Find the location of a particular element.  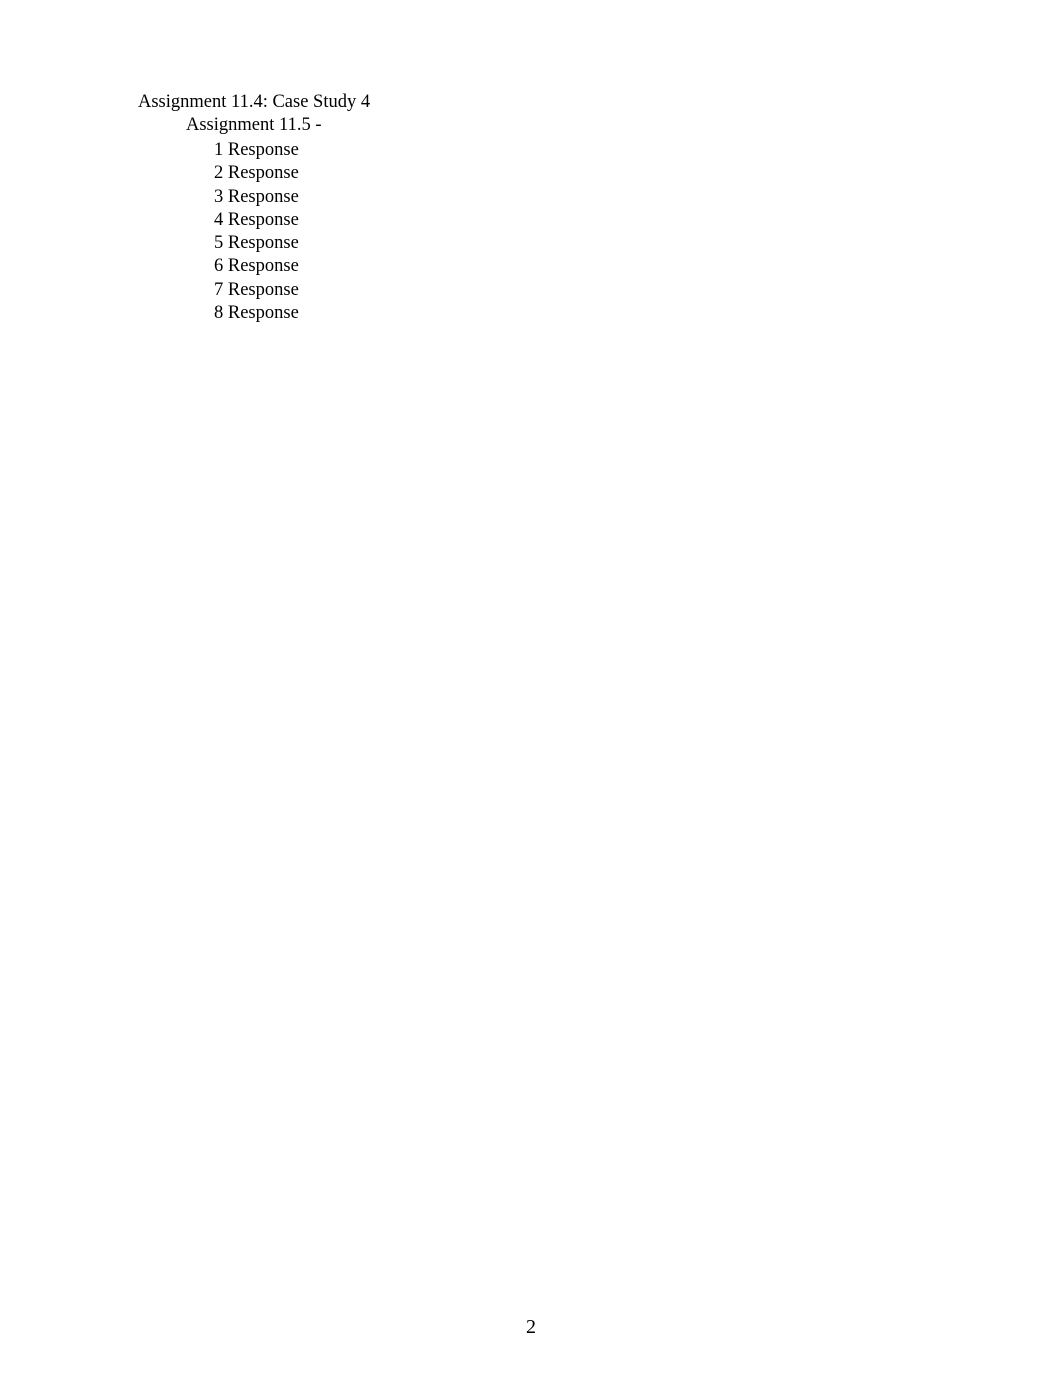

list-item: 2 Response is located at coordinates (256, 173).